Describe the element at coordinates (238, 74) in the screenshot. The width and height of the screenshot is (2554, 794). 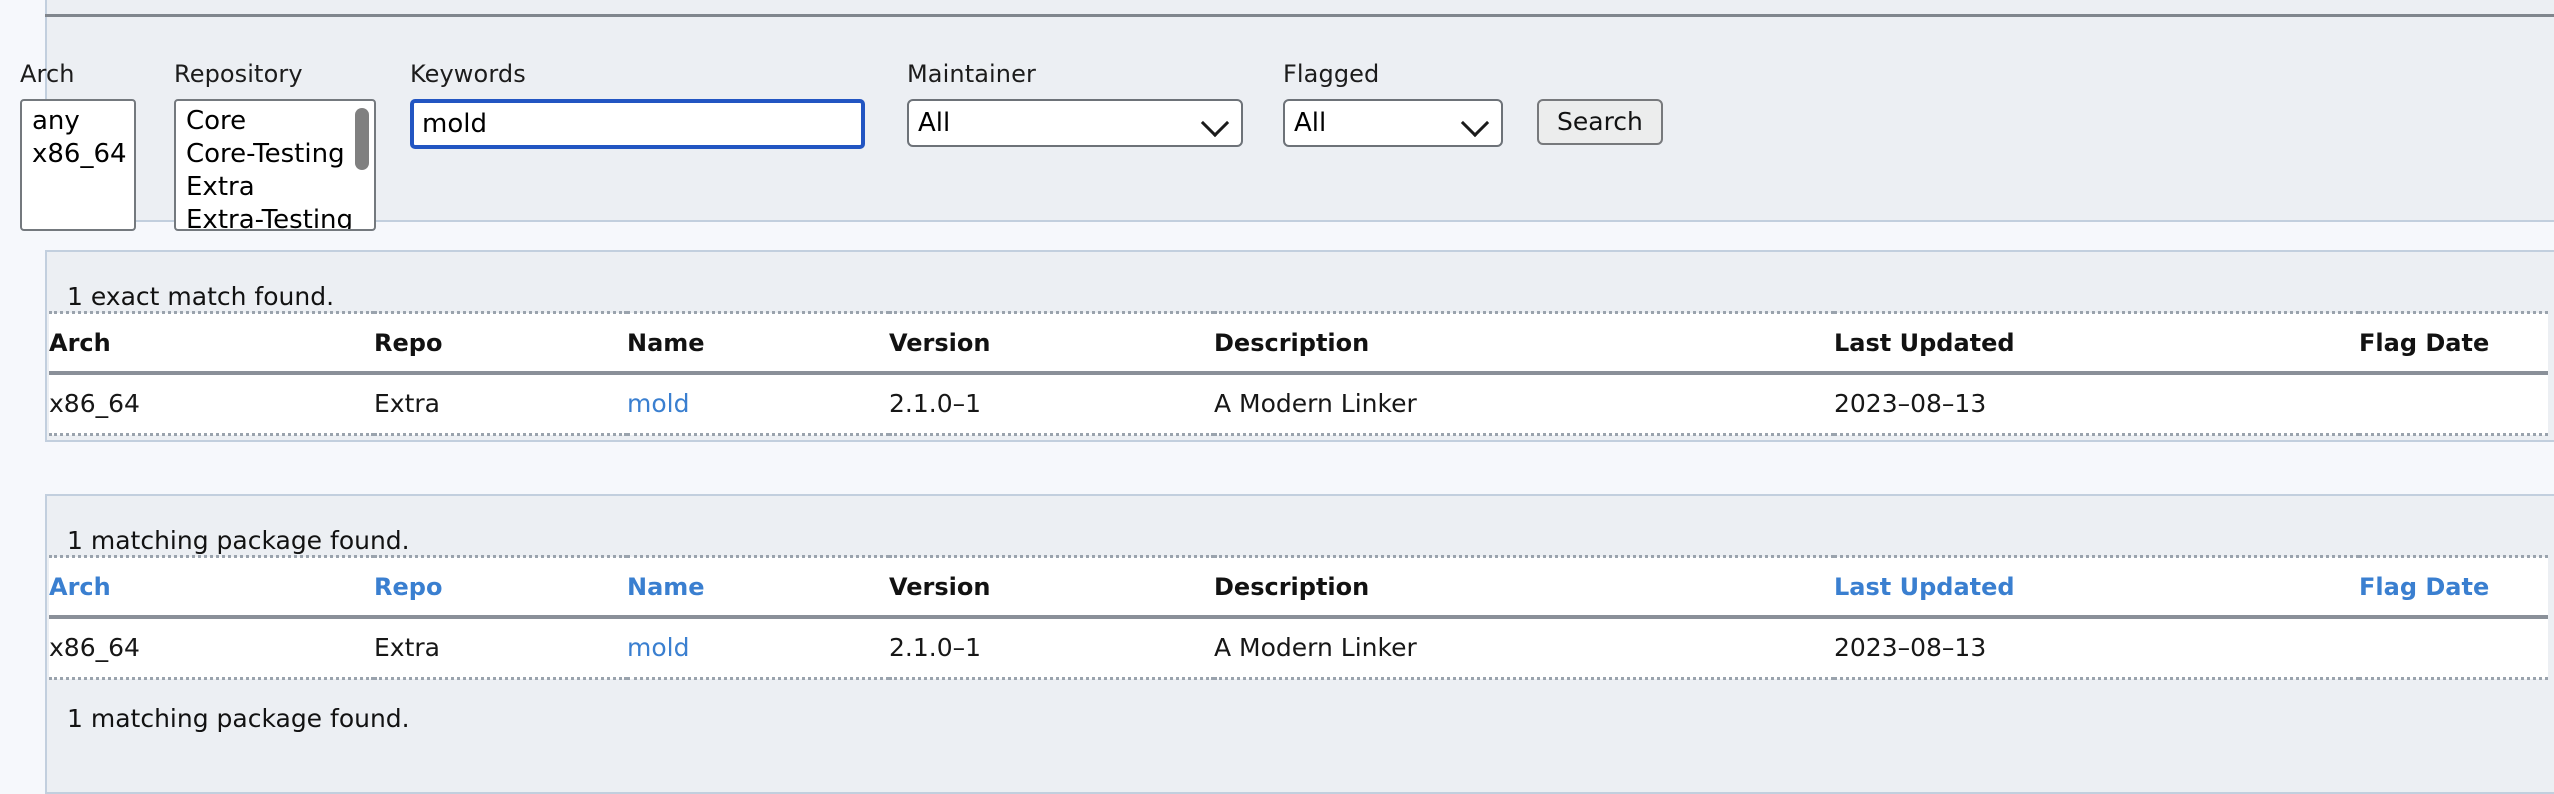
I see `repository-label: Repository` at that location.